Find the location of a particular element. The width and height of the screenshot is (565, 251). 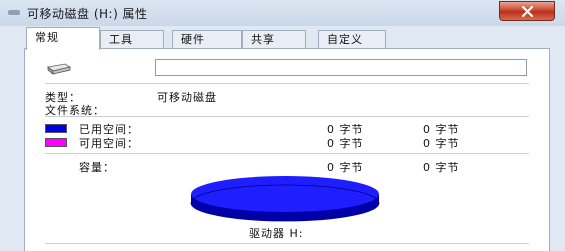

tab-label: 工具 is located at coordinates (121, 39).